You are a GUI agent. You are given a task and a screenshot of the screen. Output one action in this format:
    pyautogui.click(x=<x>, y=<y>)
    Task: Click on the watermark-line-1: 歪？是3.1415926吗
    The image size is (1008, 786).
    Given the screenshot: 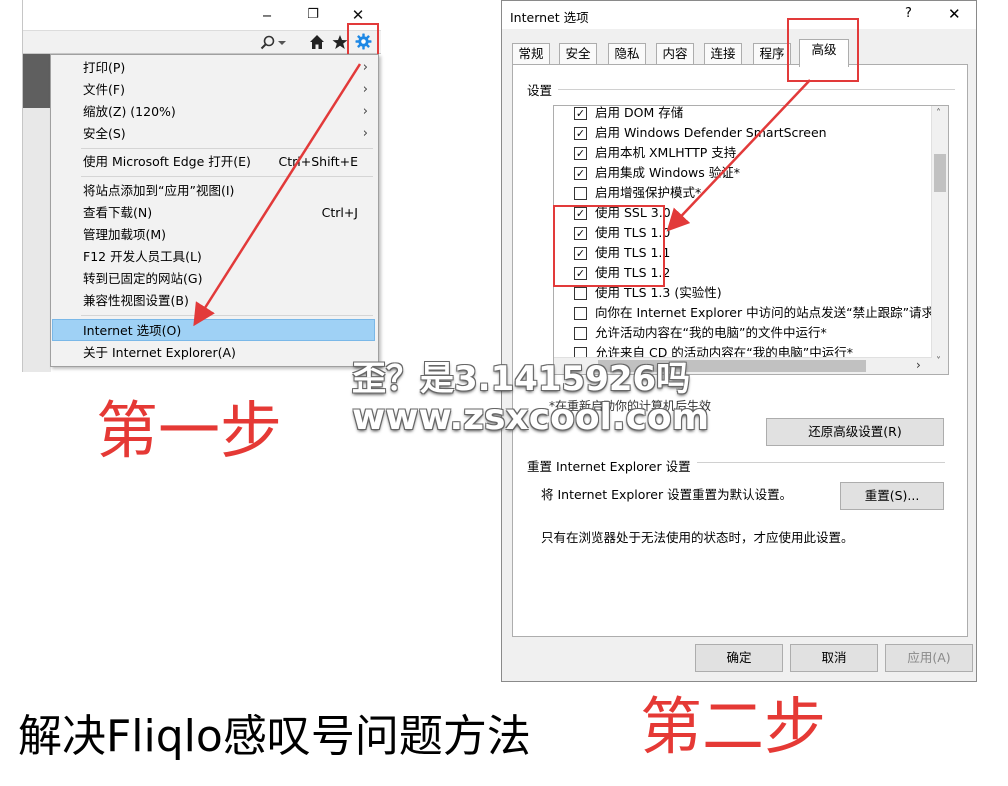 What is the action you would take?
    pyautogui.click(x=521, y=379)
    